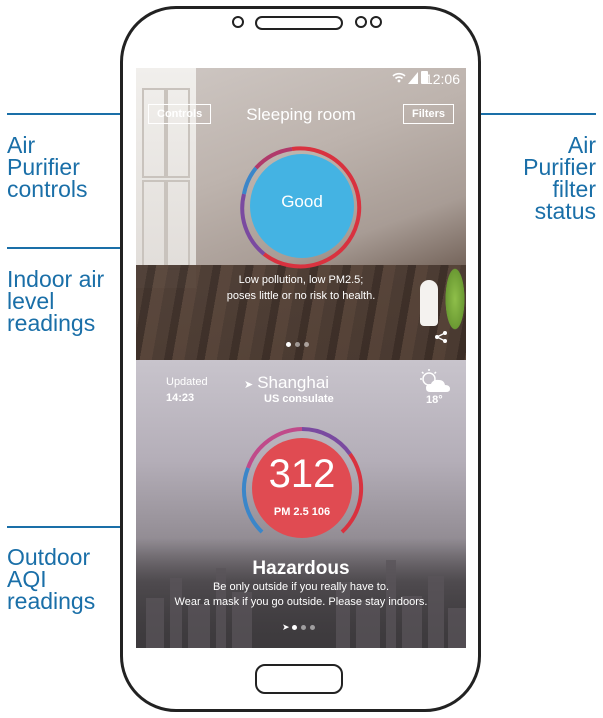 The height and width of the screenshot is (718, 603). Describe the element at coordinates (302, 512) in the screenshot. I see `pm25-value: PM 2.5 106` at that location.